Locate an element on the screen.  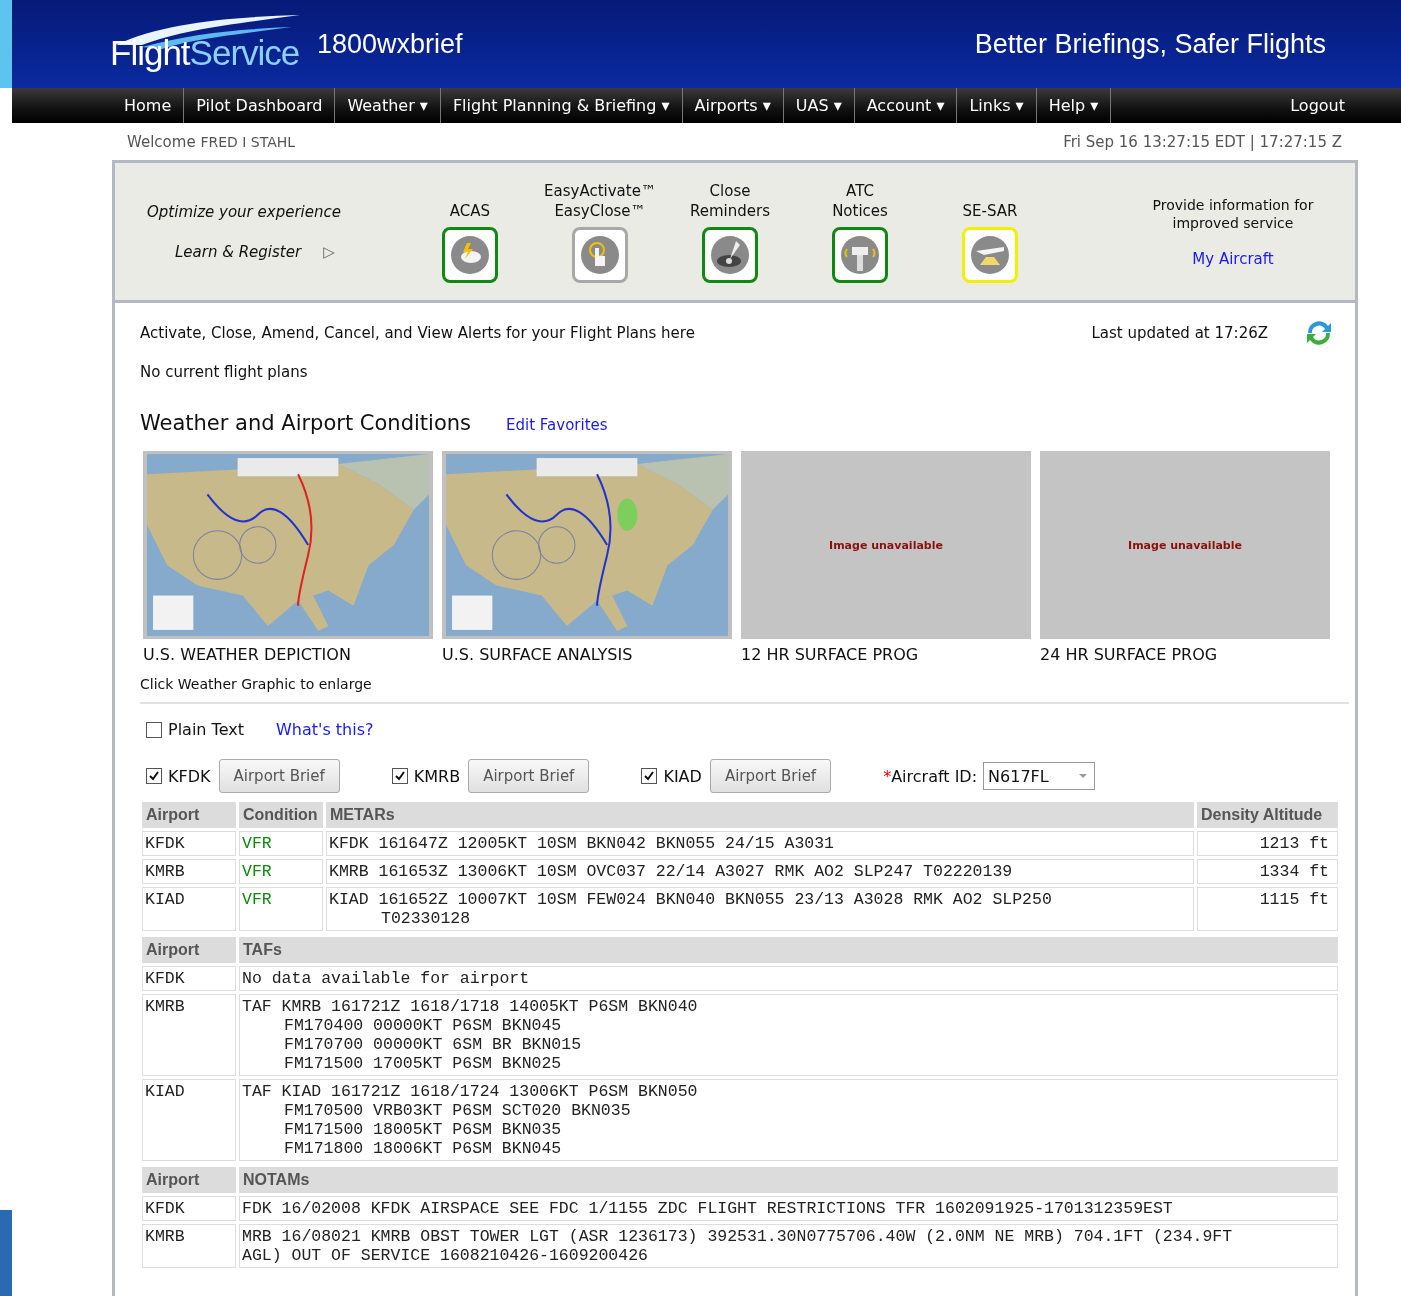
airport-code: KIAD is located at coordinates (682, 776).